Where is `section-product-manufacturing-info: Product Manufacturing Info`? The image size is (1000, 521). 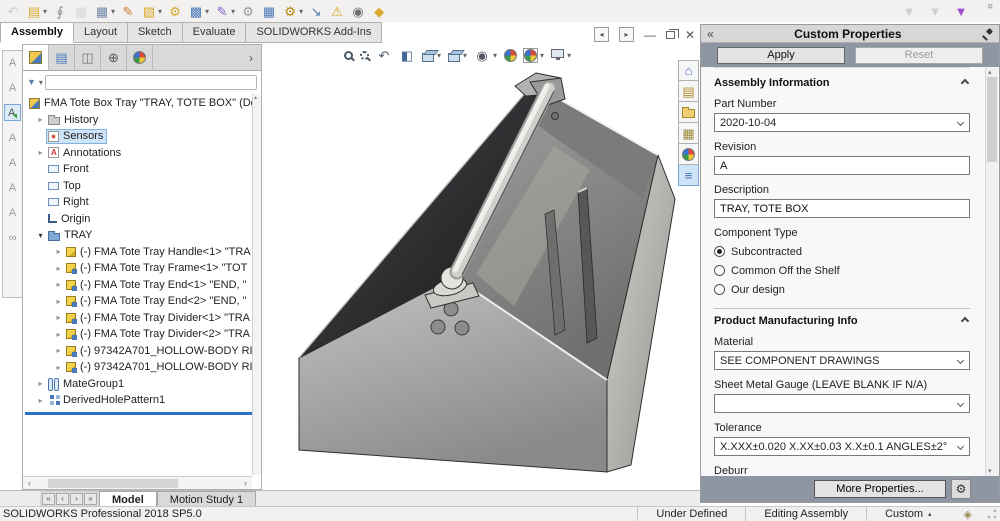 section-product-manufacturing-info: Product Manufacturing Info is located at coordinates (842, 321).